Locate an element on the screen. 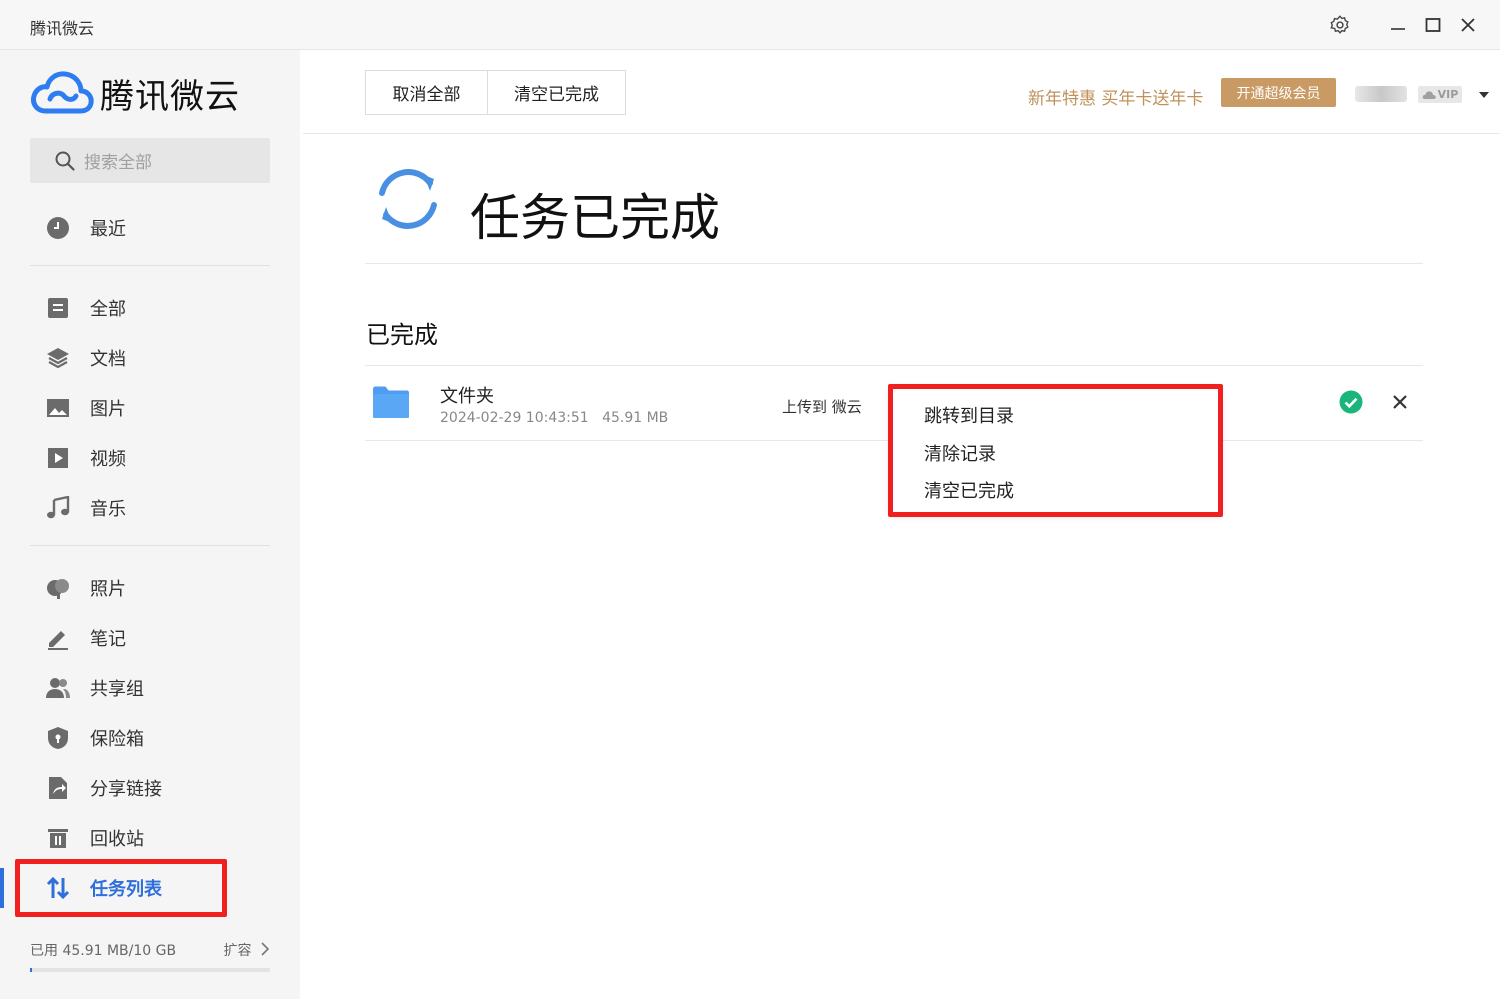 The image size is (1500, 999). storage-info: 已用 45.91 MB/10 GB 扩容 is located at coordinates (150, 950).